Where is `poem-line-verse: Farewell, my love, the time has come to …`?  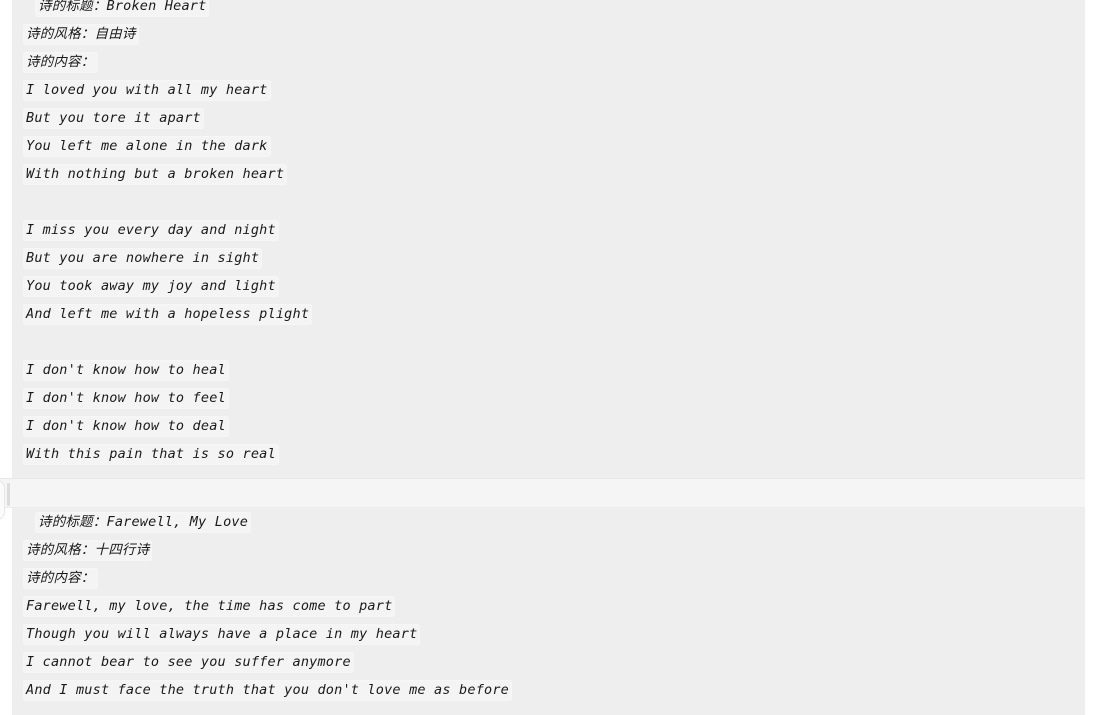
poem-line-verse: Farewell, my love, the time has come to … is located at coordinates (554, 606).